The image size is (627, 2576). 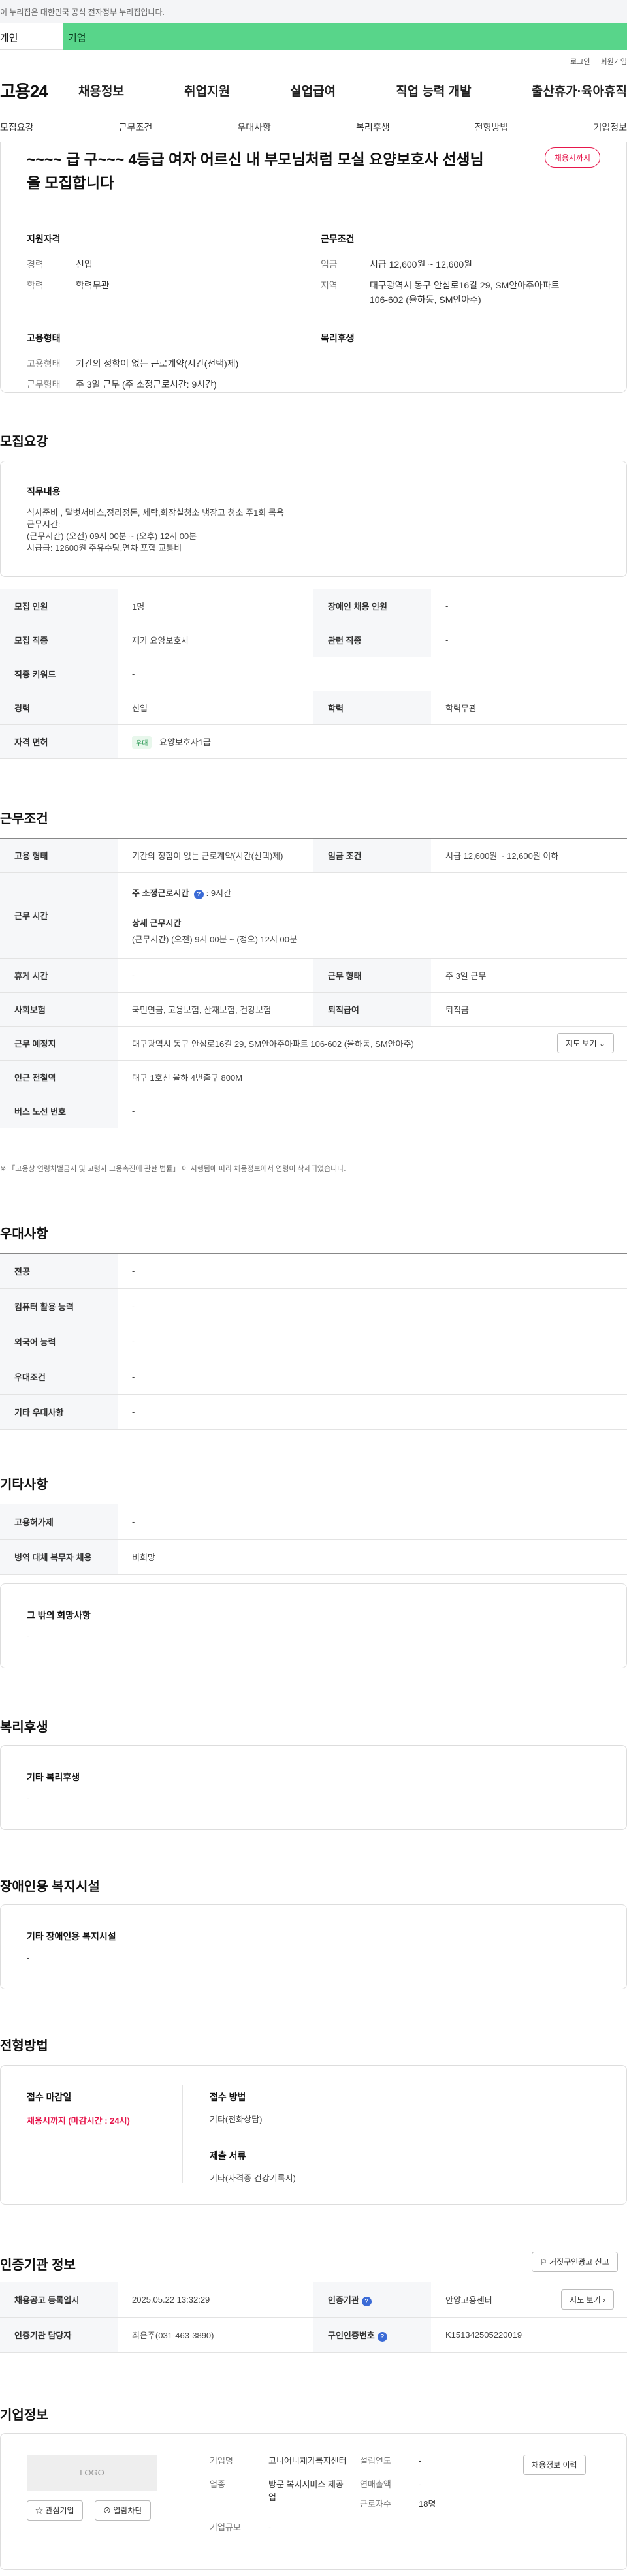 I want to click on qualification-block: 지원자격 경력 신입 학력 학력무관, so click(x=174, y=272).